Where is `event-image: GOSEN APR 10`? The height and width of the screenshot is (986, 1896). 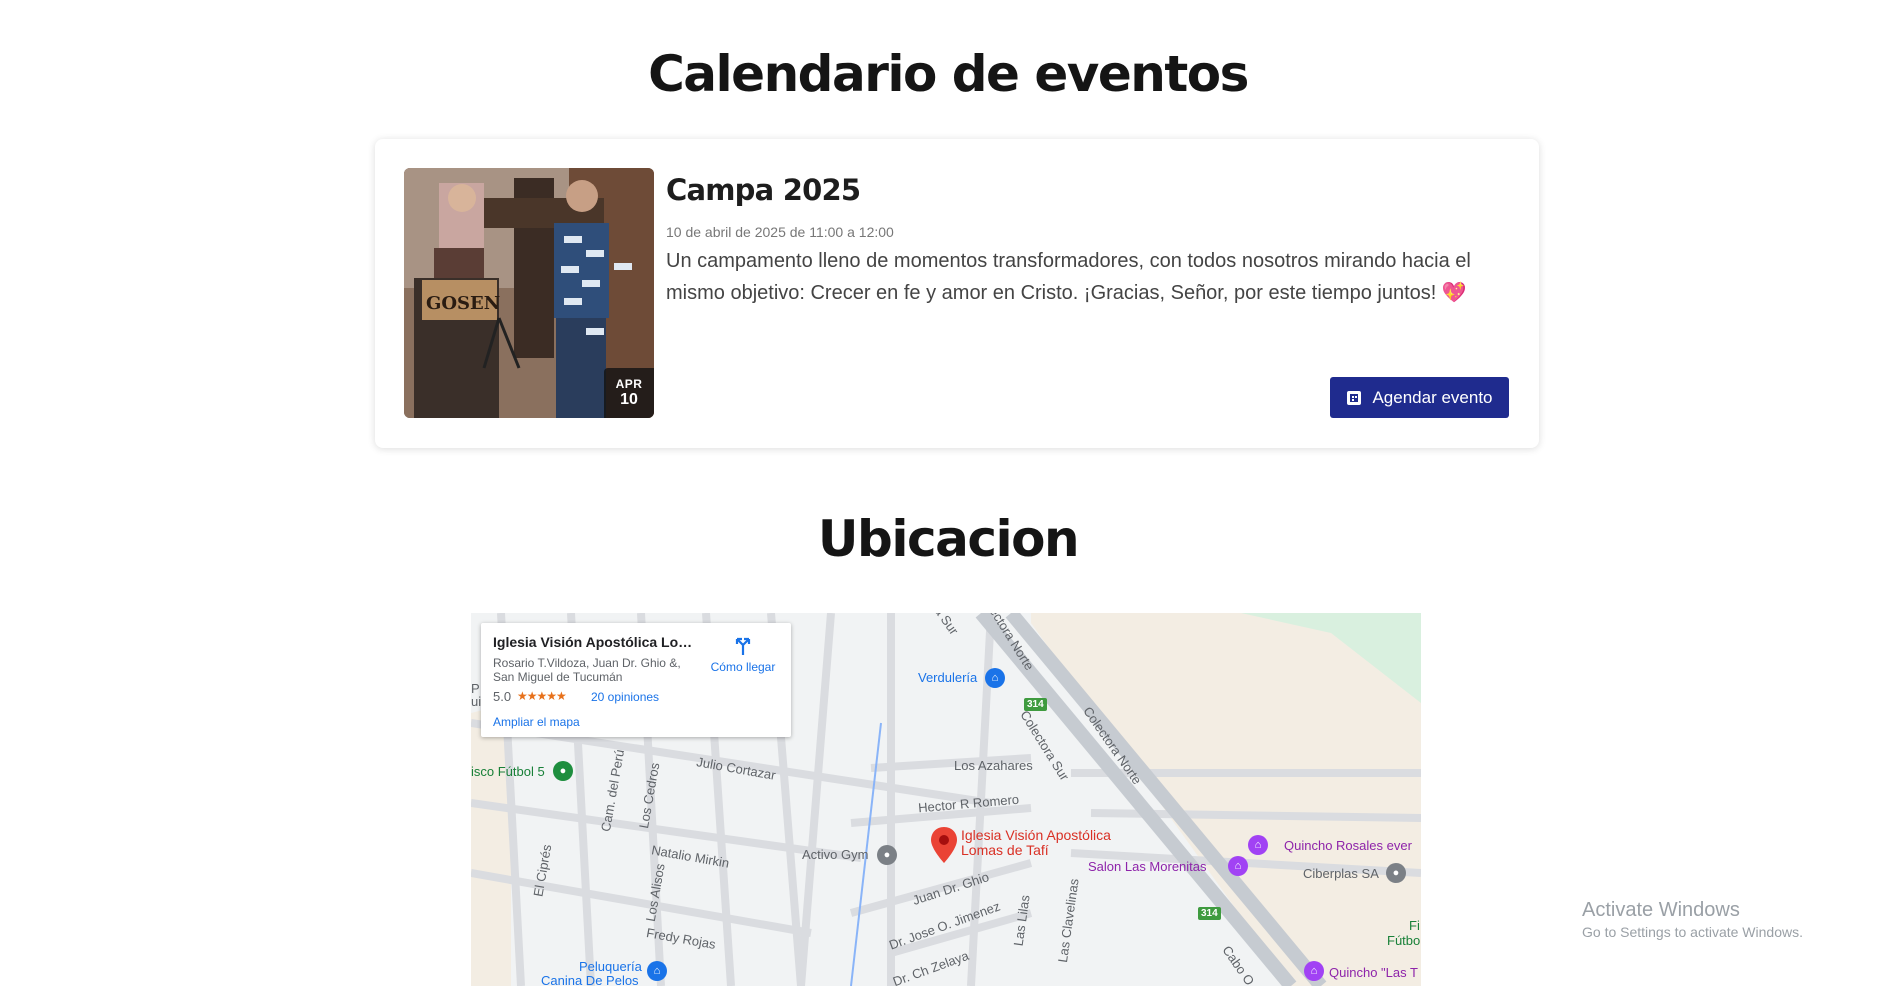
event-image: GOSEN APR 10 is located at coordinates (529, 293).